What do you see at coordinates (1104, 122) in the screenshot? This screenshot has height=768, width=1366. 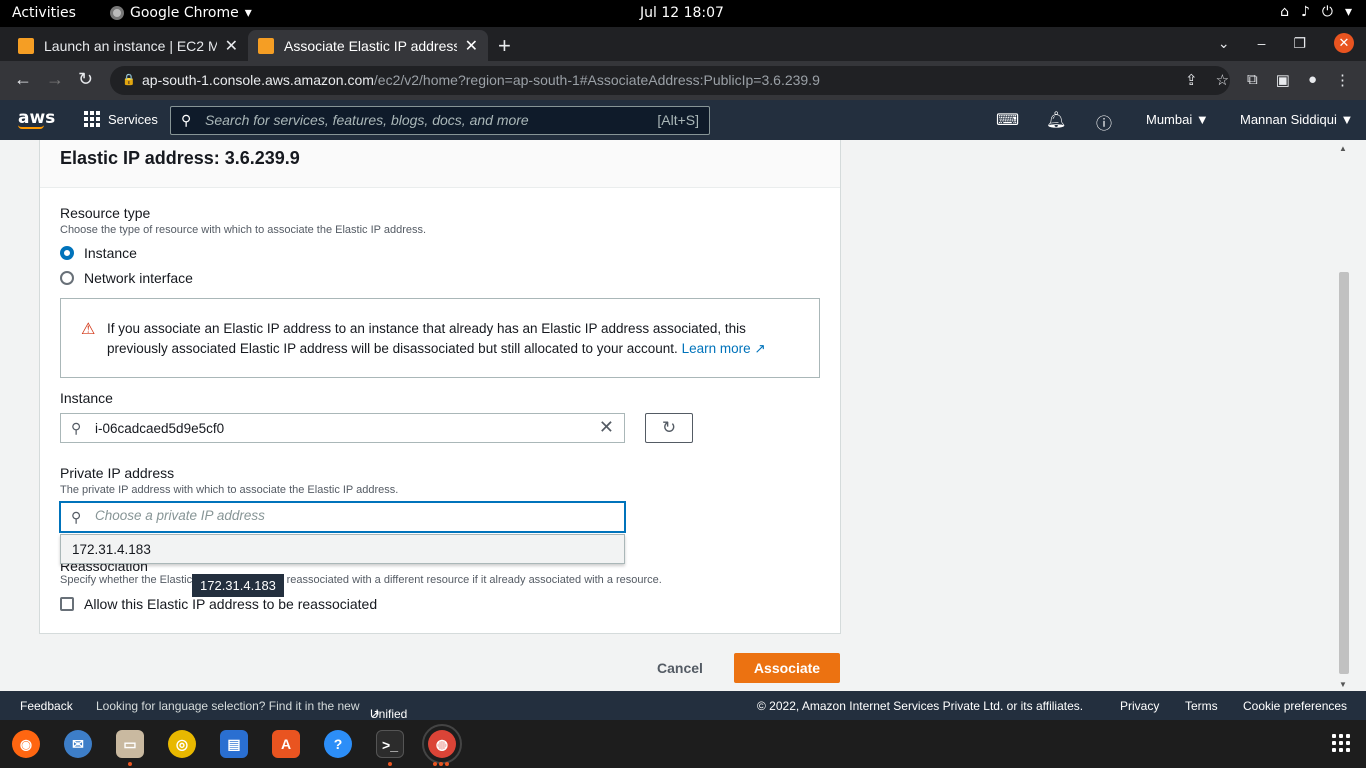 I see `help-icon: ⓘ` at bounding box center [1104, 122].